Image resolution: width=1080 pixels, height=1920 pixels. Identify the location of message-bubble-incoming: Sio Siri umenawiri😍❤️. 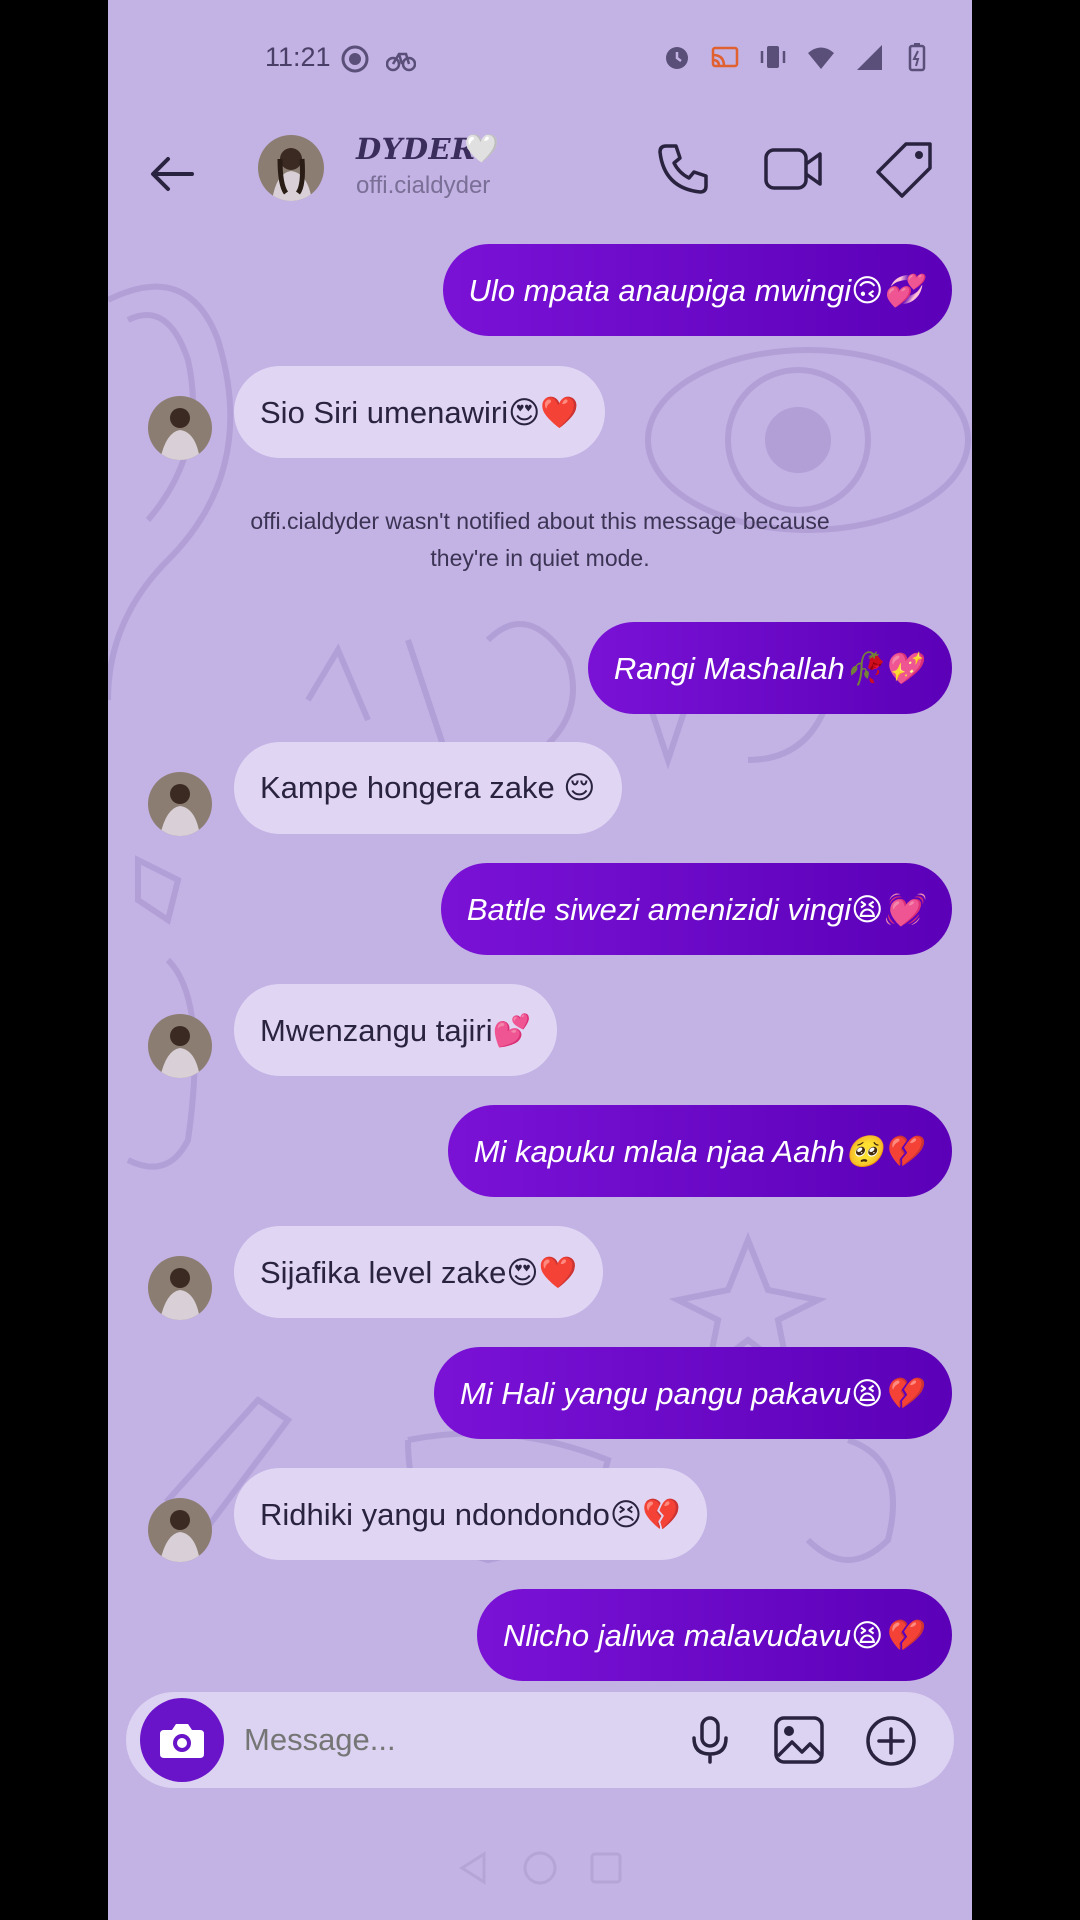
(419, 412).